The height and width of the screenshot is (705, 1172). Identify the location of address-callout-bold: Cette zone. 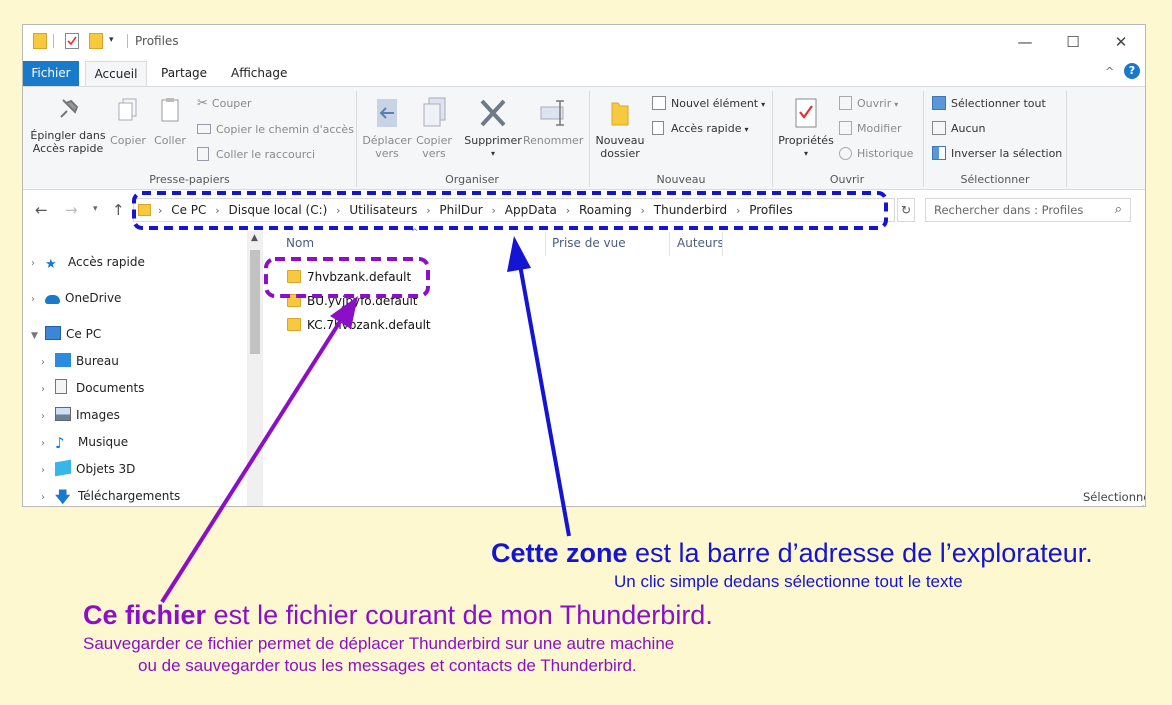
(559, 553).